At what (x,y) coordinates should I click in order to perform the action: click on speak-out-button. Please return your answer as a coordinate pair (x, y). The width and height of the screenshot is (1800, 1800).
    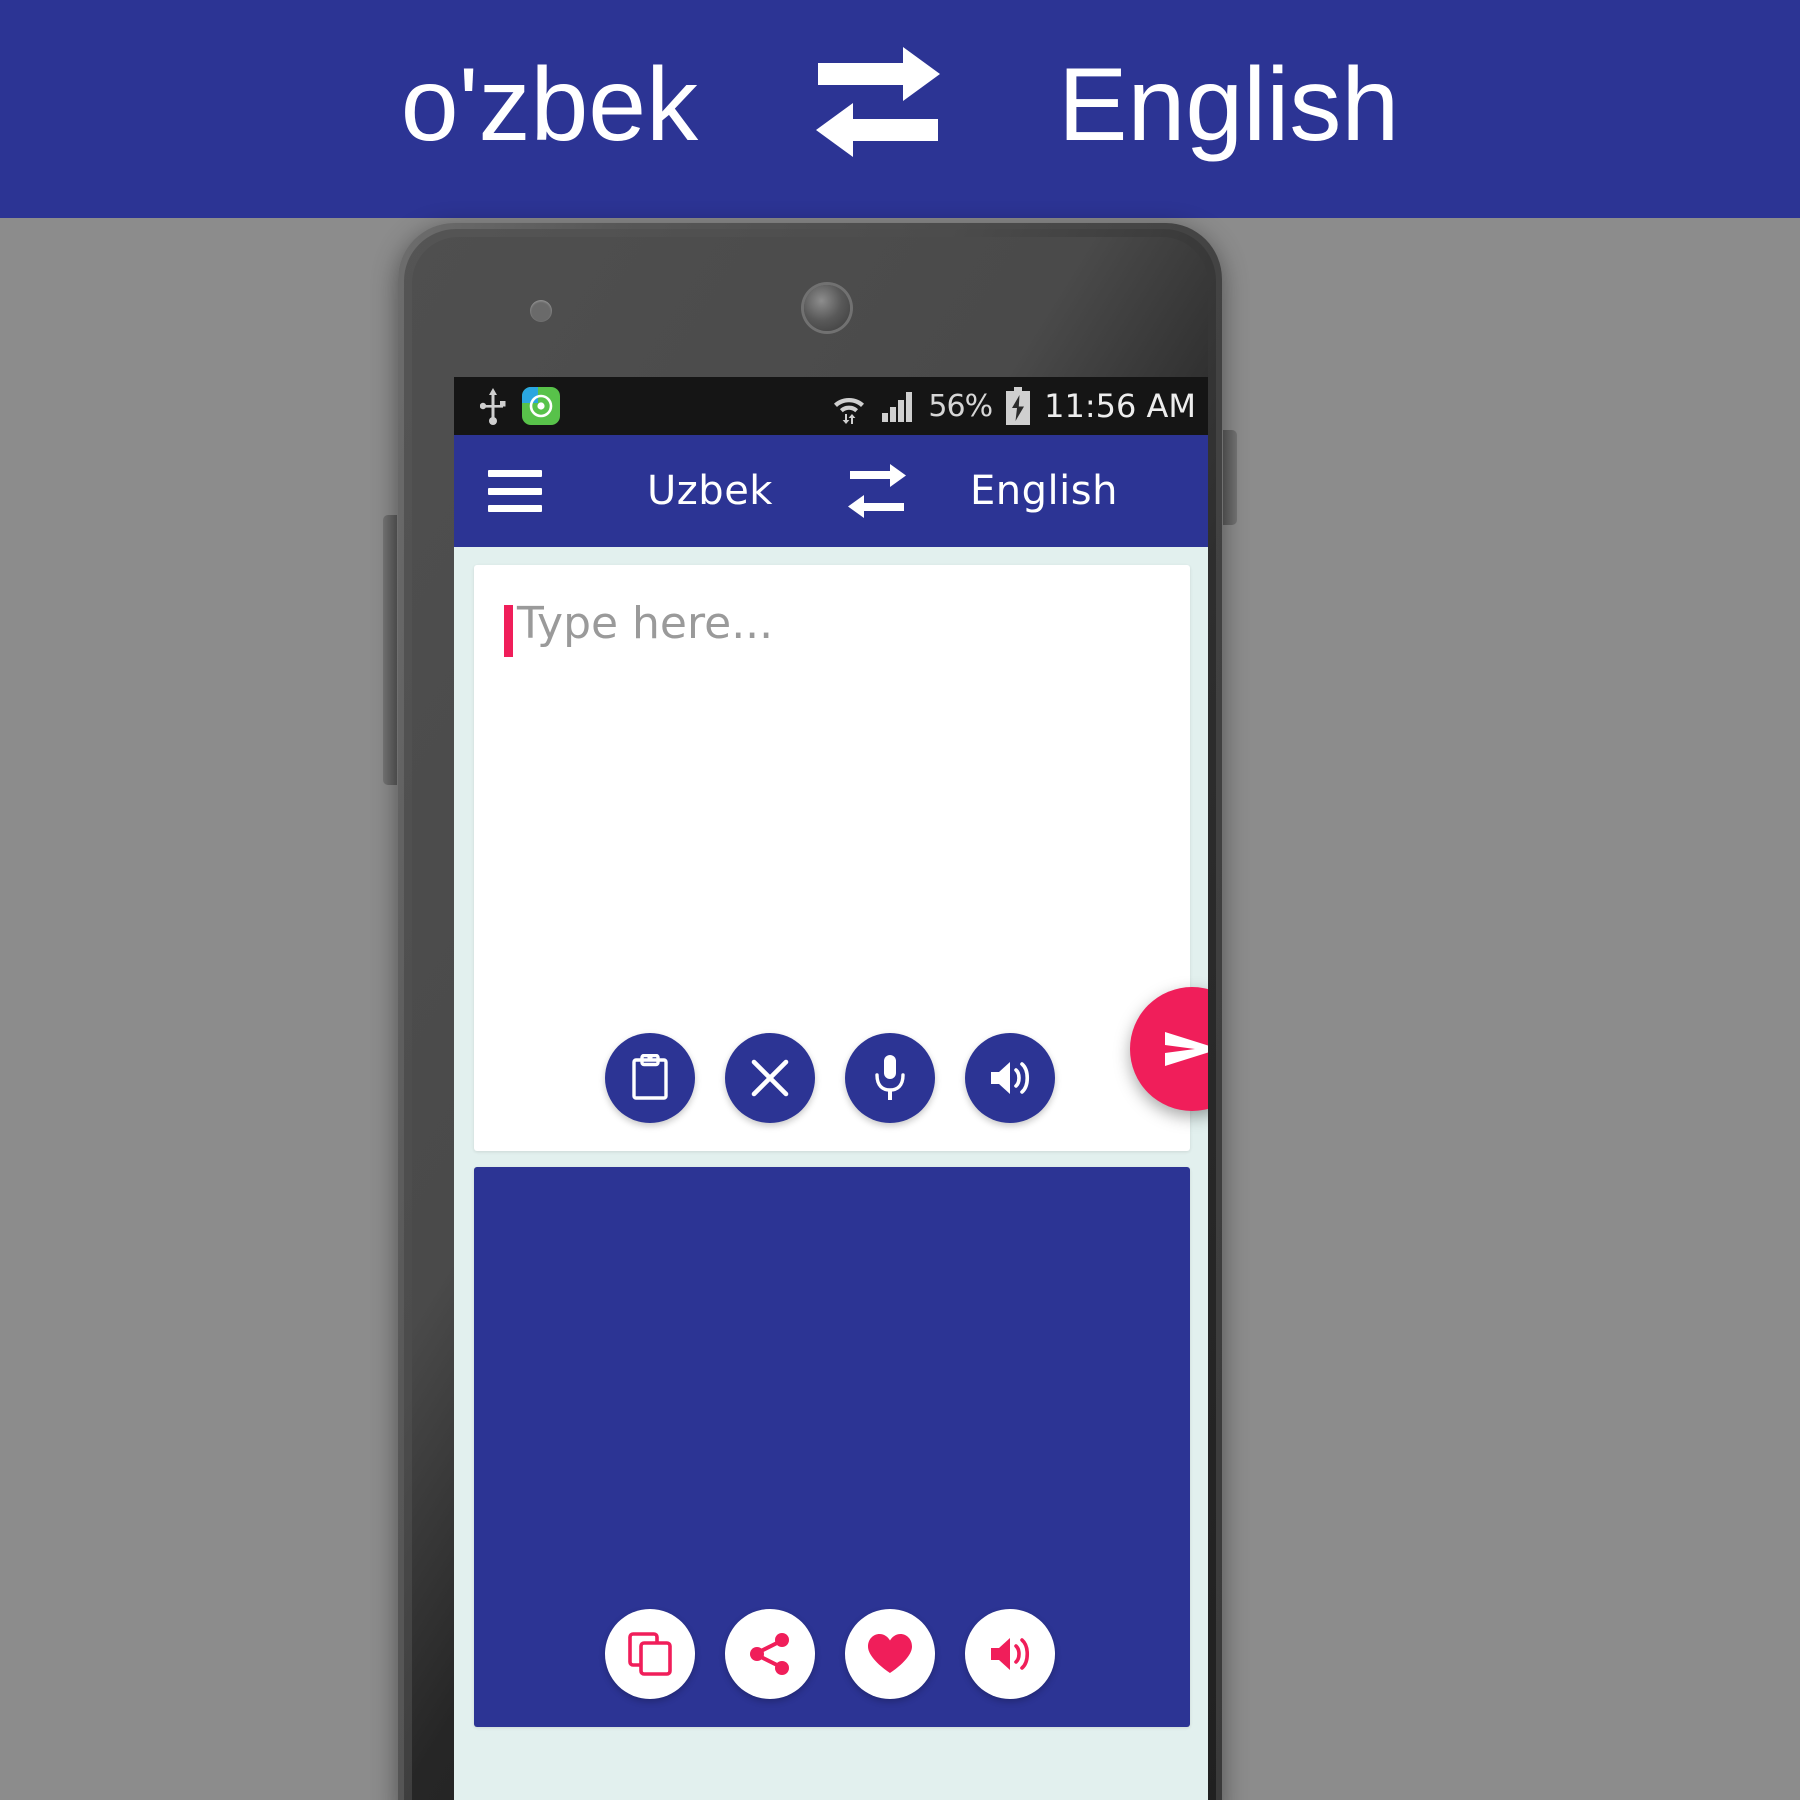
    Looking at the image, I should click on (1010, 1654).